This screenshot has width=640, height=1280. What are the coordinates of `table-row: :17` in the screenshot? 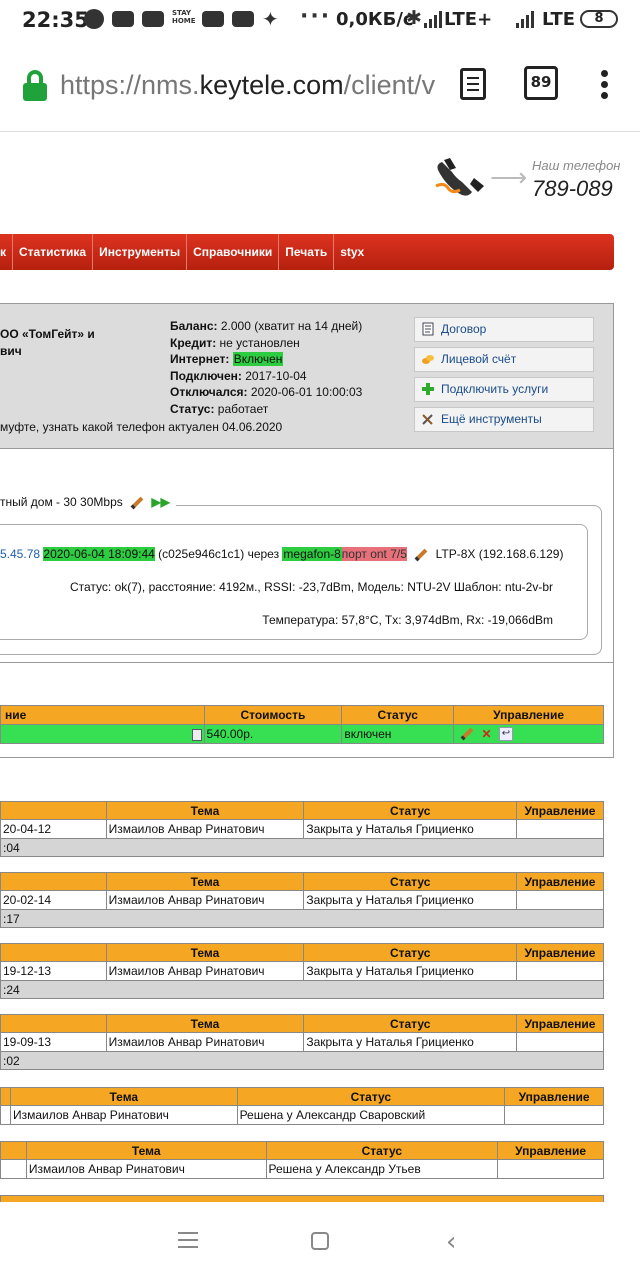 It's located at (302, 918).